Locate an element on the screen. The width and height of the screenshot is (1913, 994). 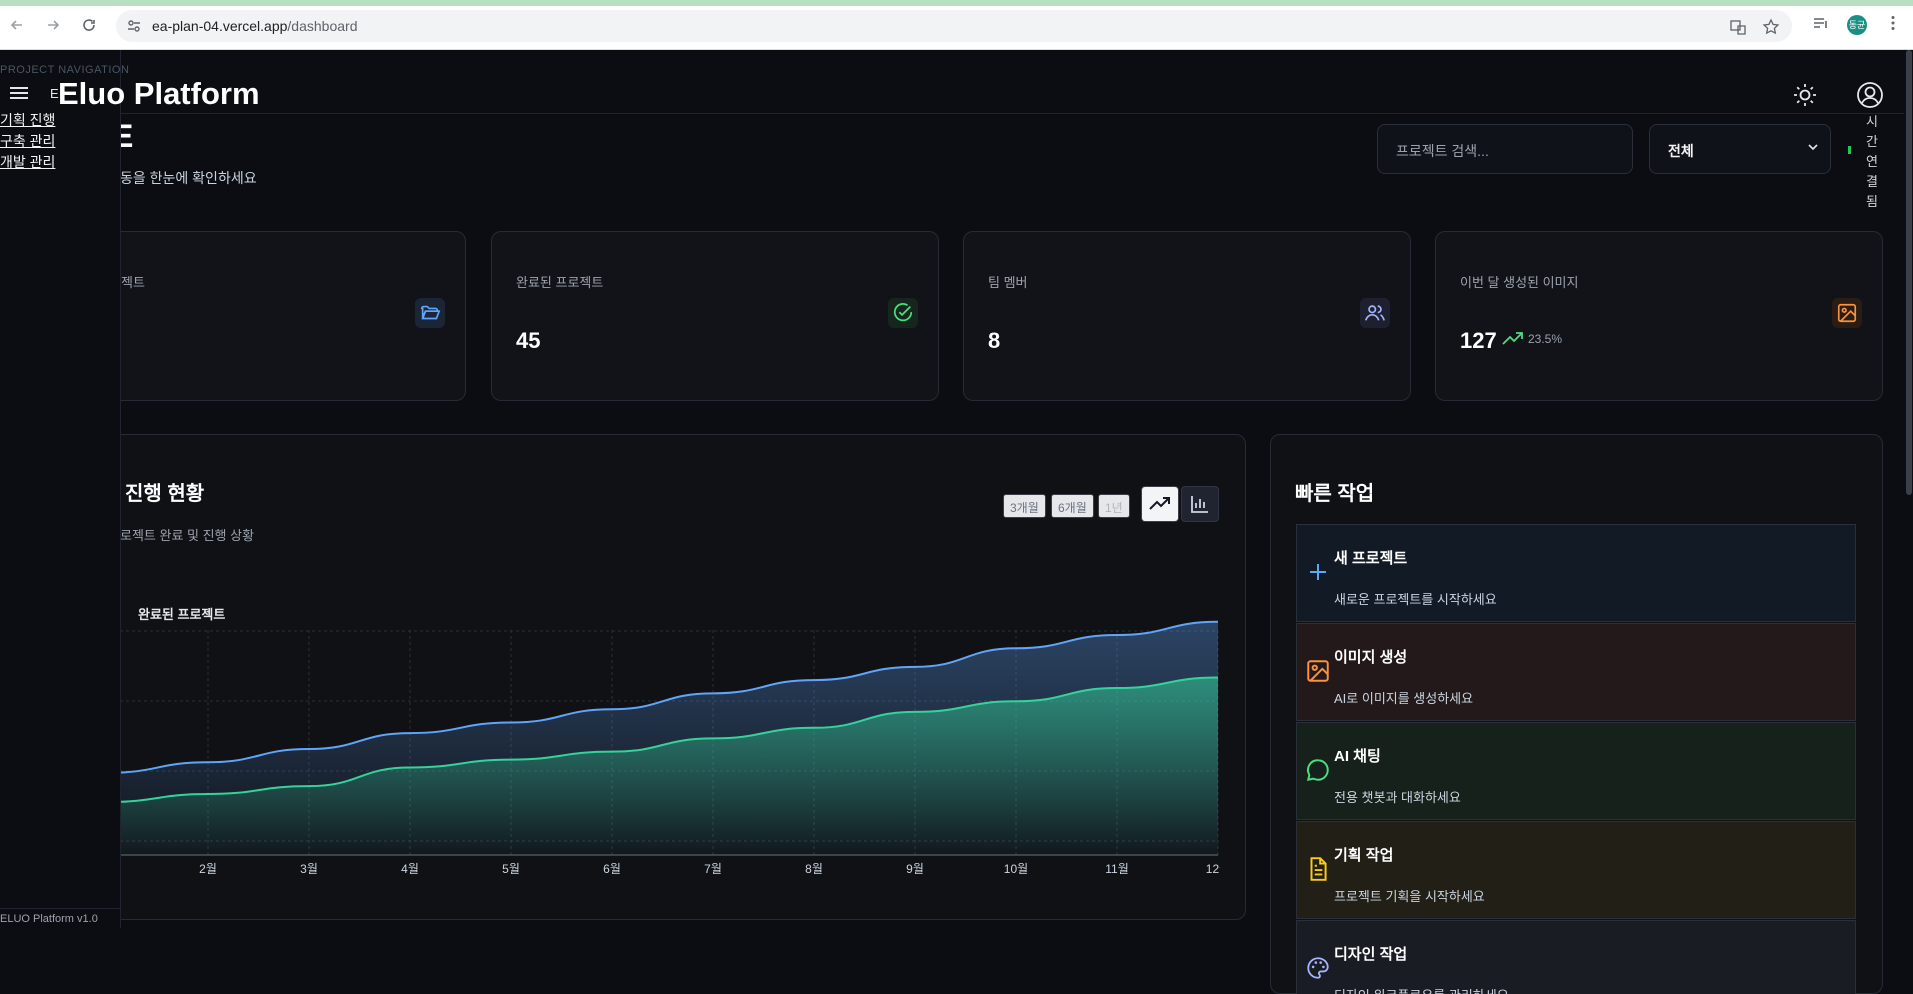
arrow-right-icon is located at coordinates (54, 25).